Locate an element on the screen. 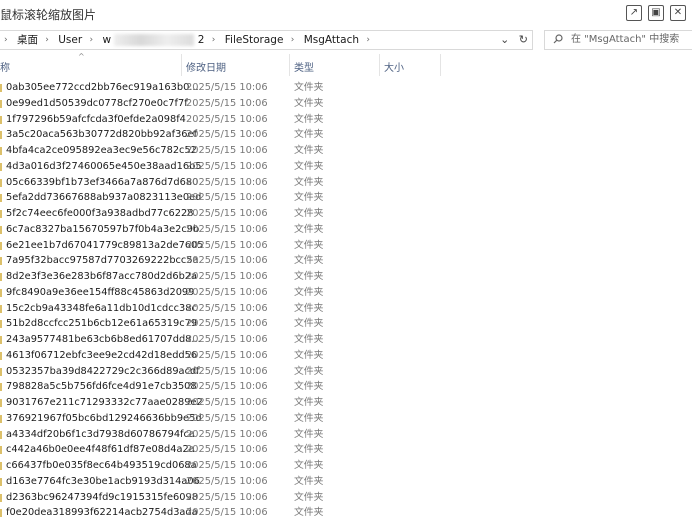  file-name: 4613f06712ebfc3ee9e2cd42d18edd56 is located at coordinates (102, 355).